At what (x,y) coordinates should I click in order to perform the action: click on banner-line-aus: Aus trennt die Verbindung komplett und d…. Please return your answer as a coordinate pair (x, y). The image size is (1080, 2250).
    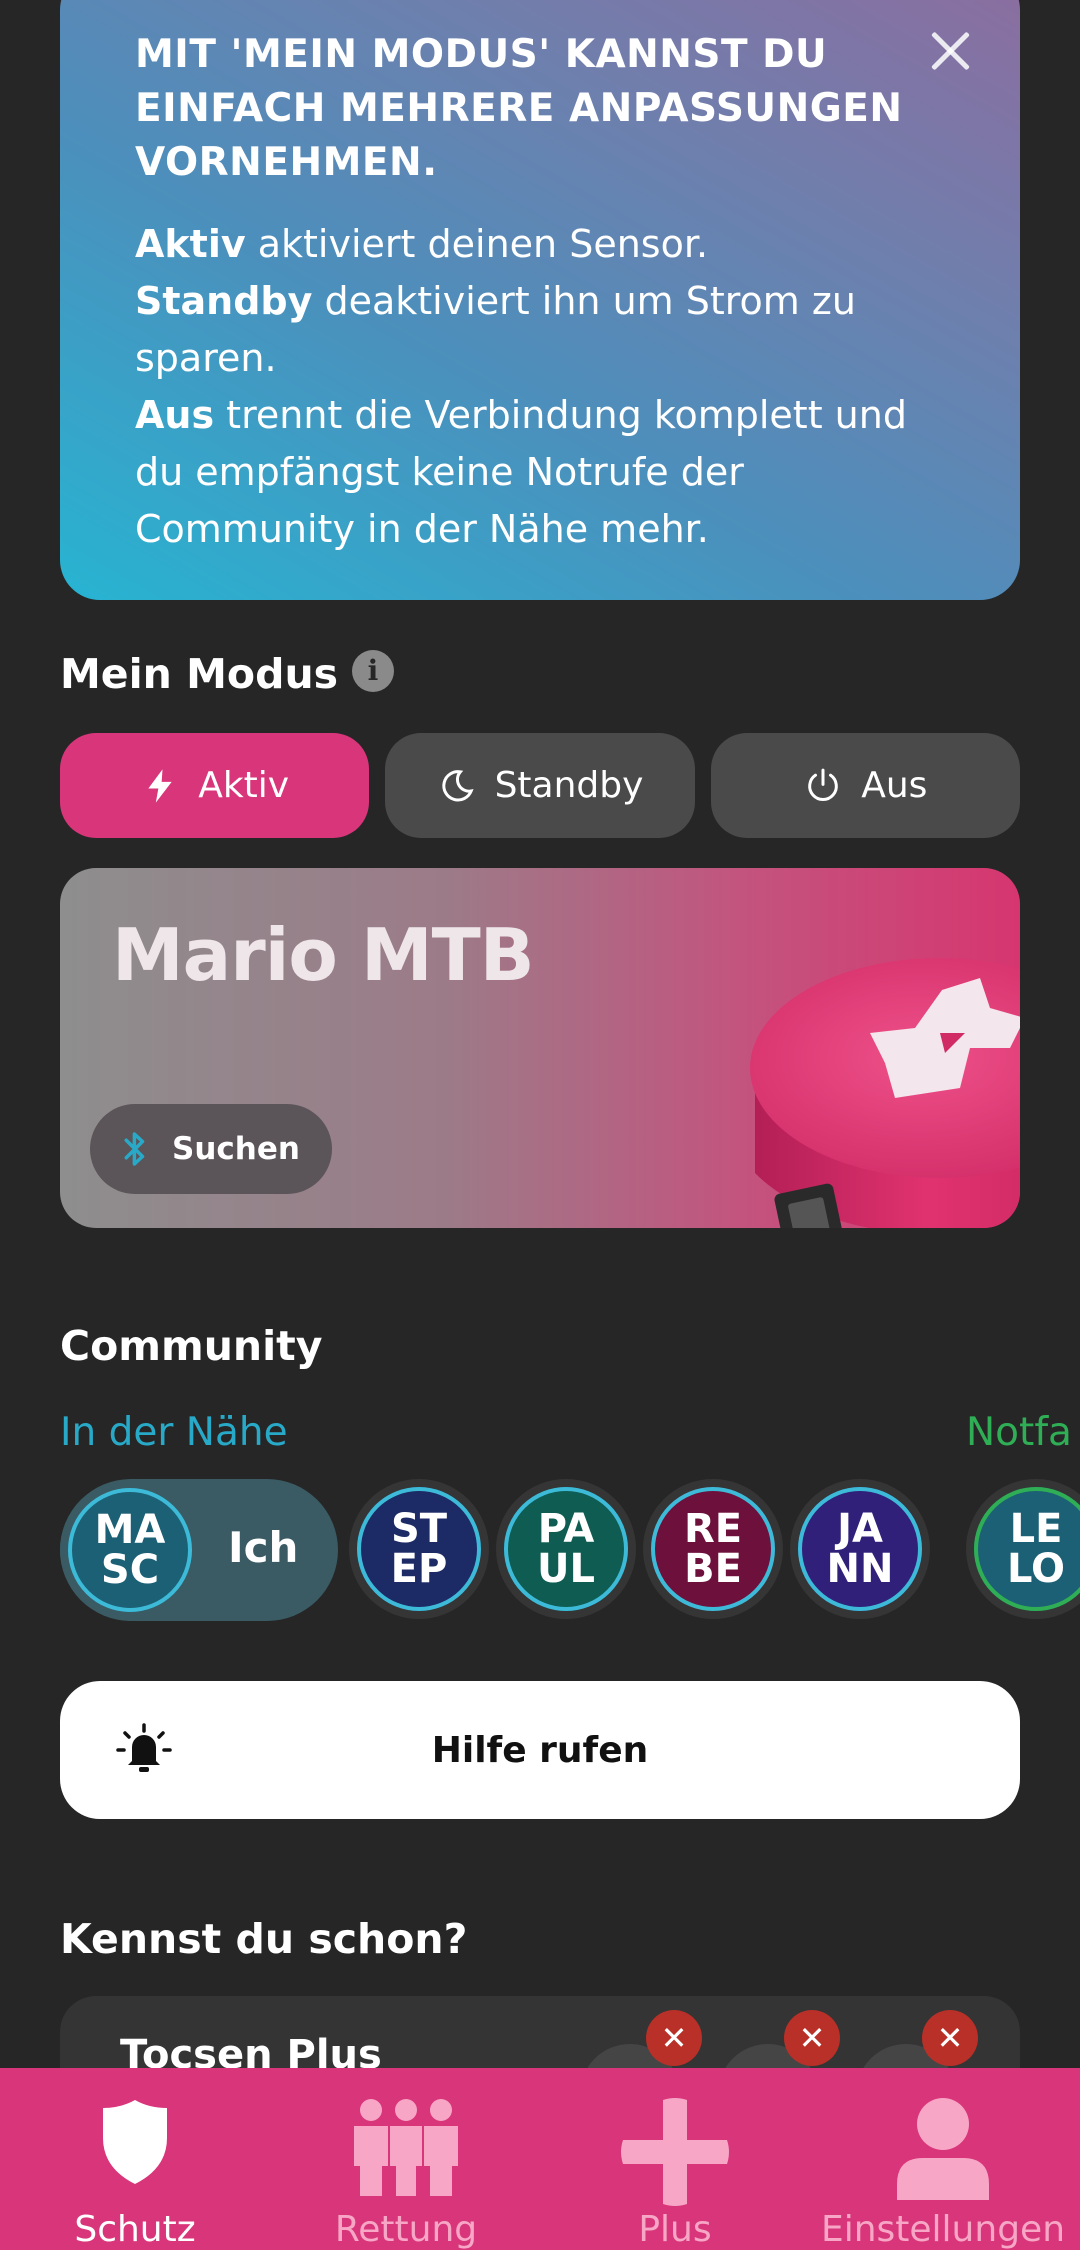
    Looking at the image, I should click on (521, 472).